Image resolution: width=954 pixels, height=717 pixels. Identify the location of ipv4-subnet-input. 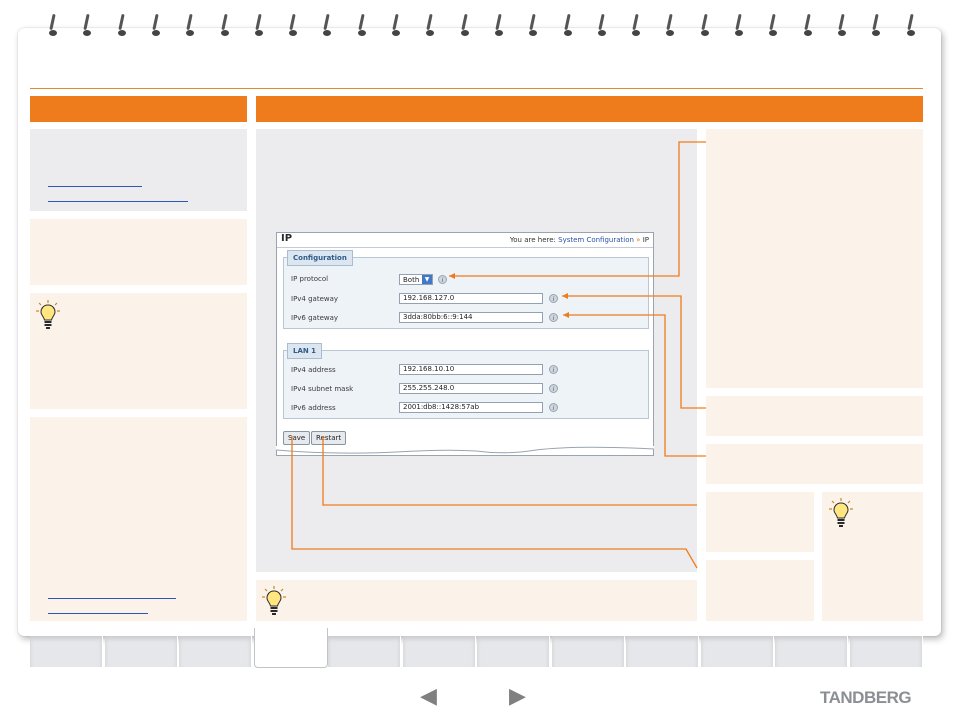
(471, 388).